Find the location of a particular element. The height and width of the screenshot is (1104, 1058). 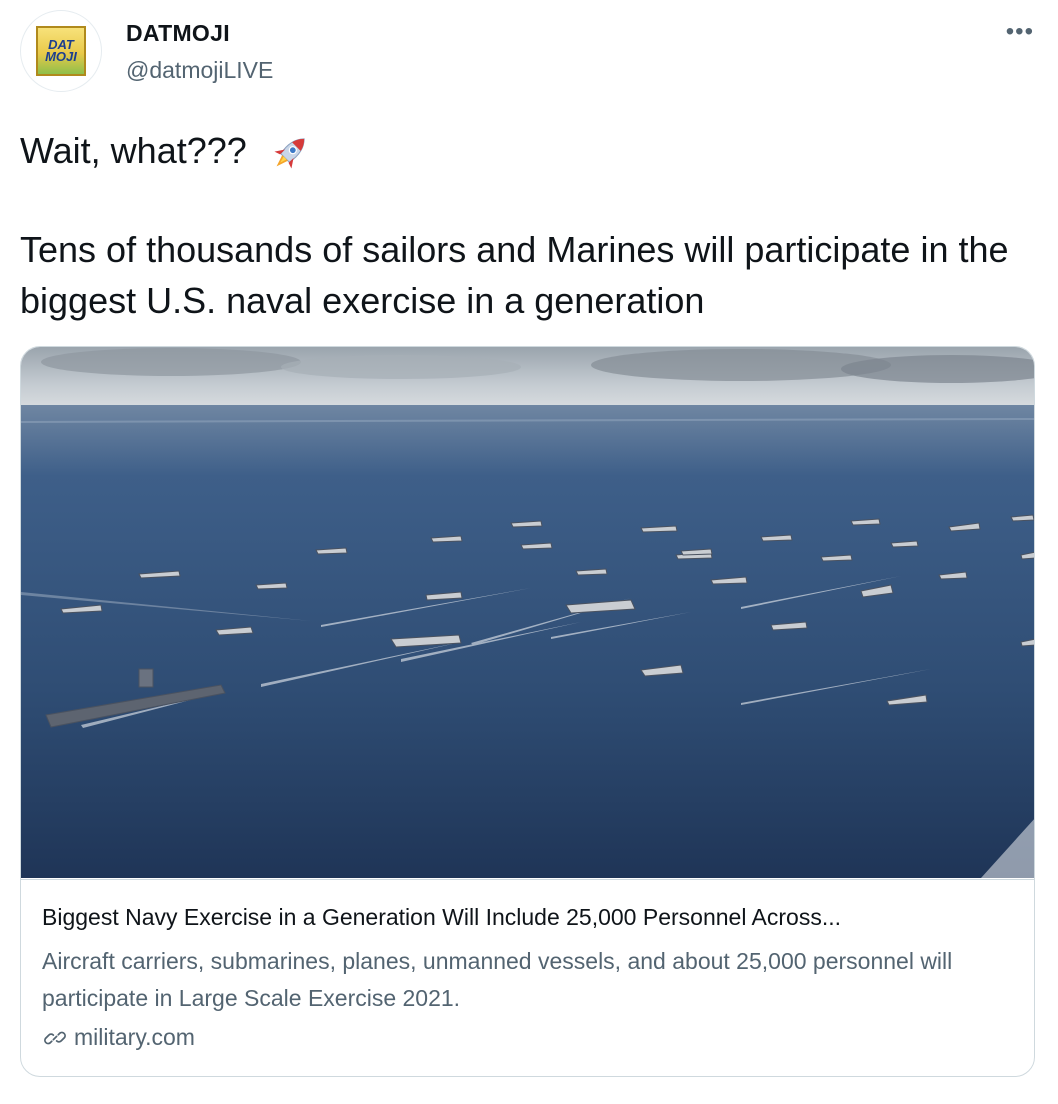

rocket-icon is located at coordinates (289, 154).